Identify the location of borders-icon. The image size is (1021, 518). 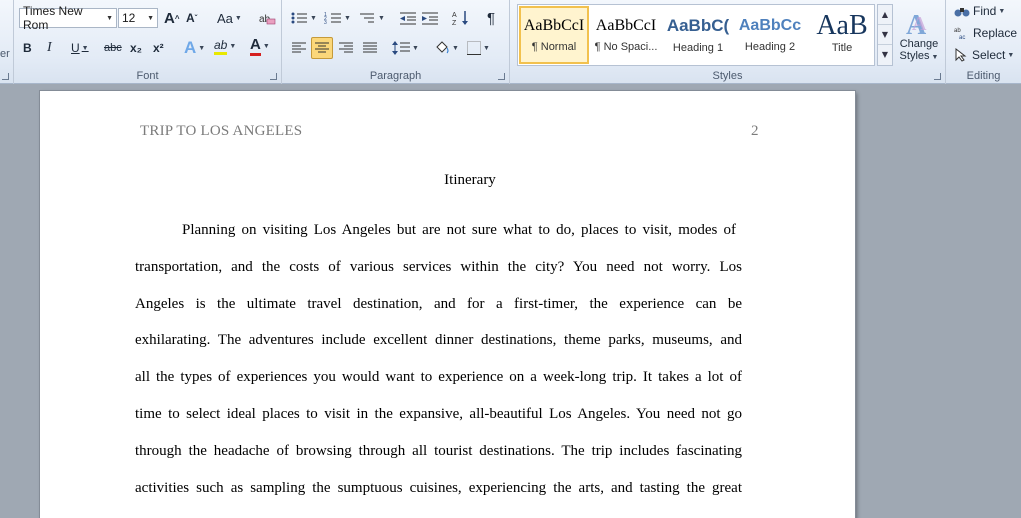
(474, 48).